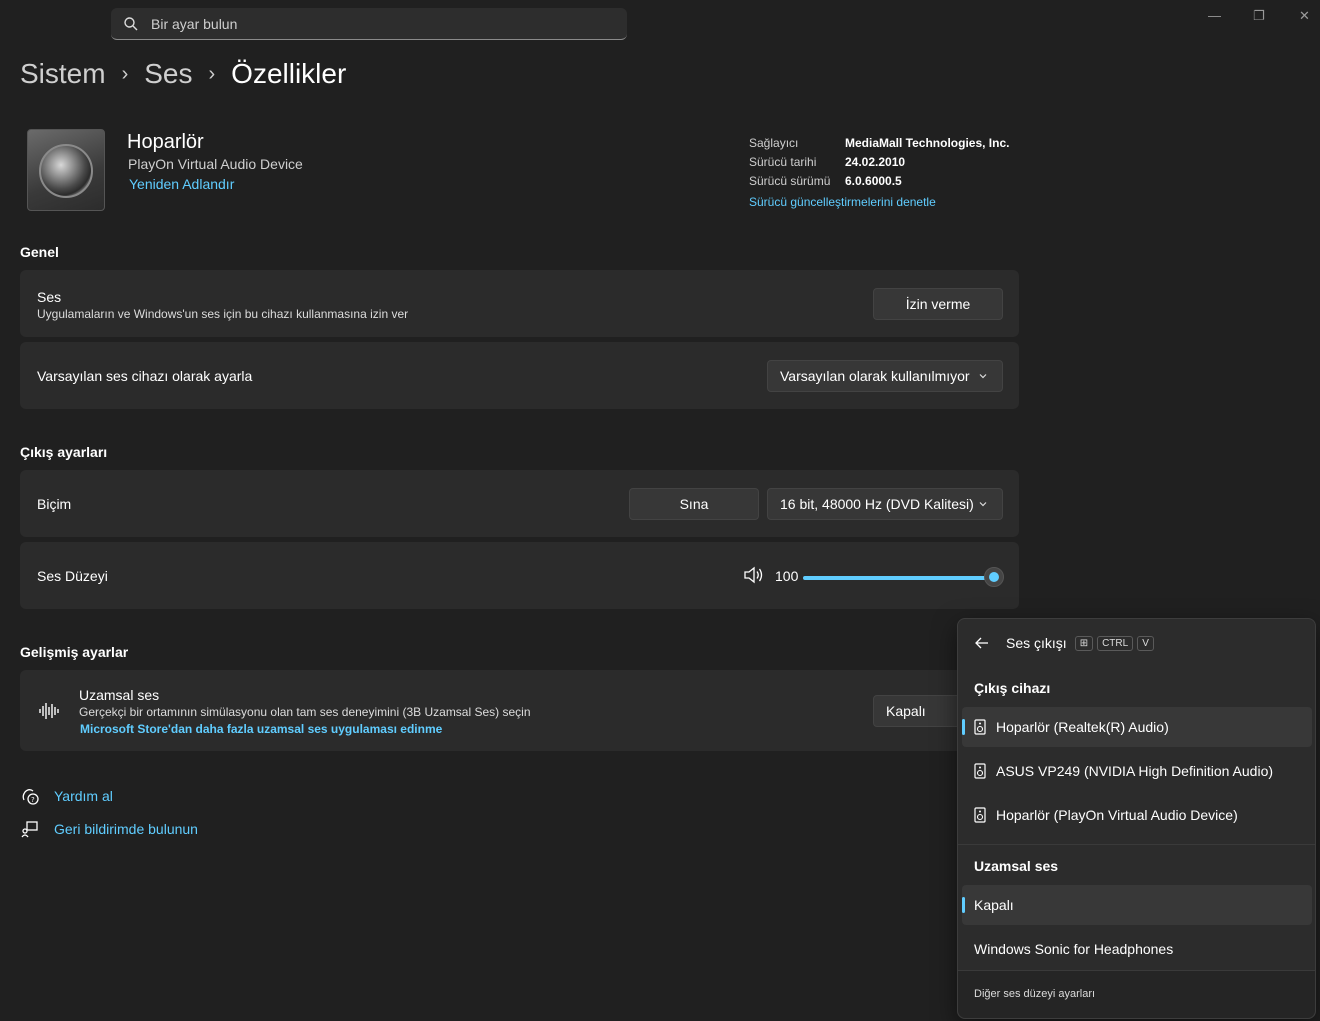  What do you see at coordinates (938, 304) in the screenshot?
I see `deny-button: İzin verme` at bounding box center [938, 304].